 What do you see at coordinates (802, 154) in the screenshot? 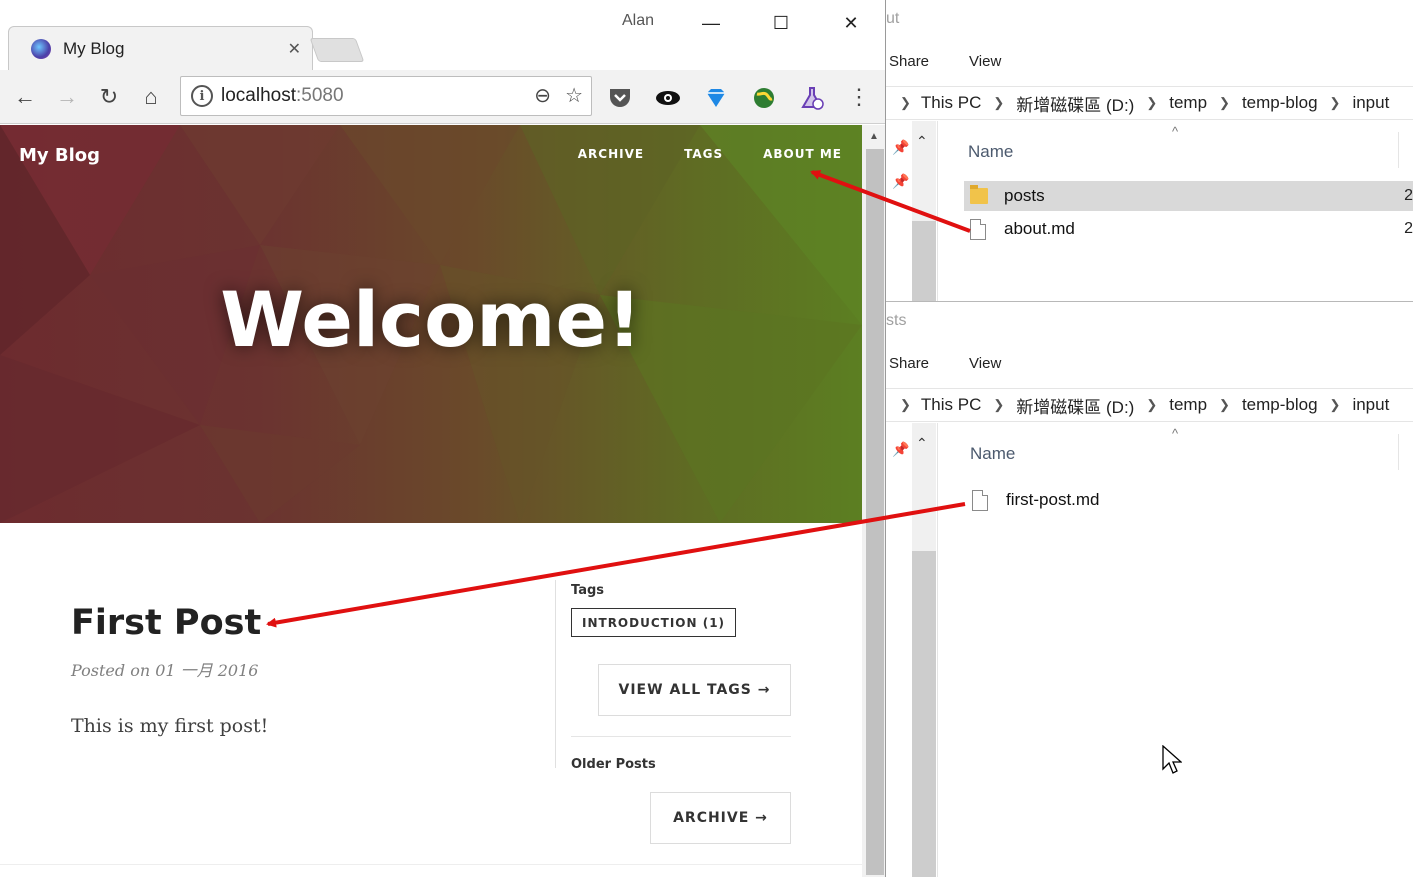
I see `nav-about-me: ABOUT ME` at bounding box center [802, 154].